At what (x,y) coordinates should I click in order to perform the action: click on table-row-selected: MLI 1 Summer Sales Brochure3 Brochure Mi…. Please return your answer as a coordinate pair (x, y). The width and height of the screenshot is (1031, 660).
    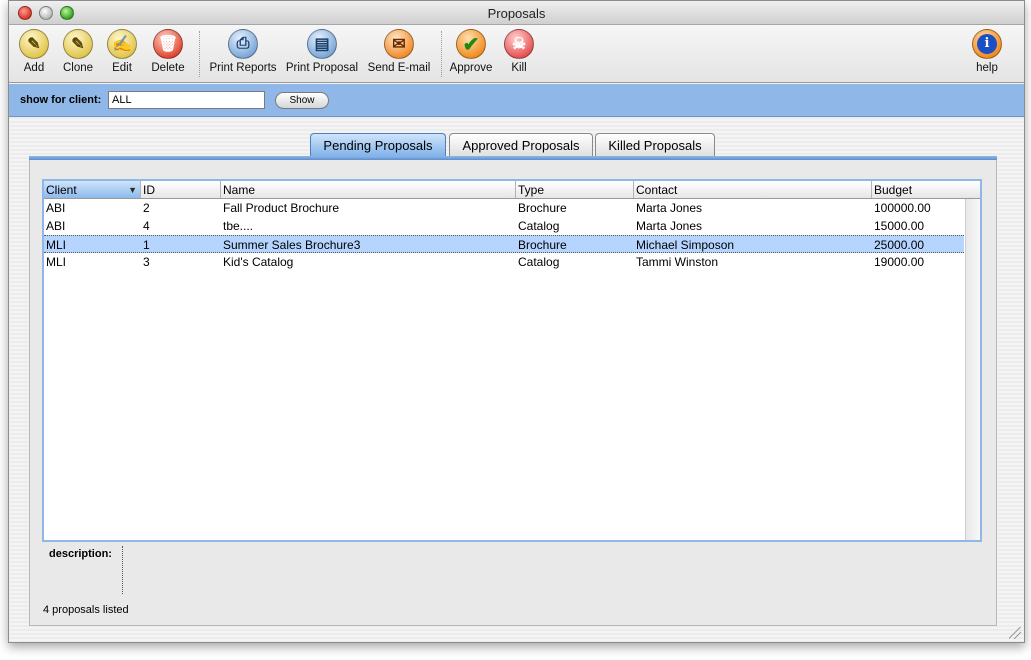
    Looking at the image, I should click on (504, 244).